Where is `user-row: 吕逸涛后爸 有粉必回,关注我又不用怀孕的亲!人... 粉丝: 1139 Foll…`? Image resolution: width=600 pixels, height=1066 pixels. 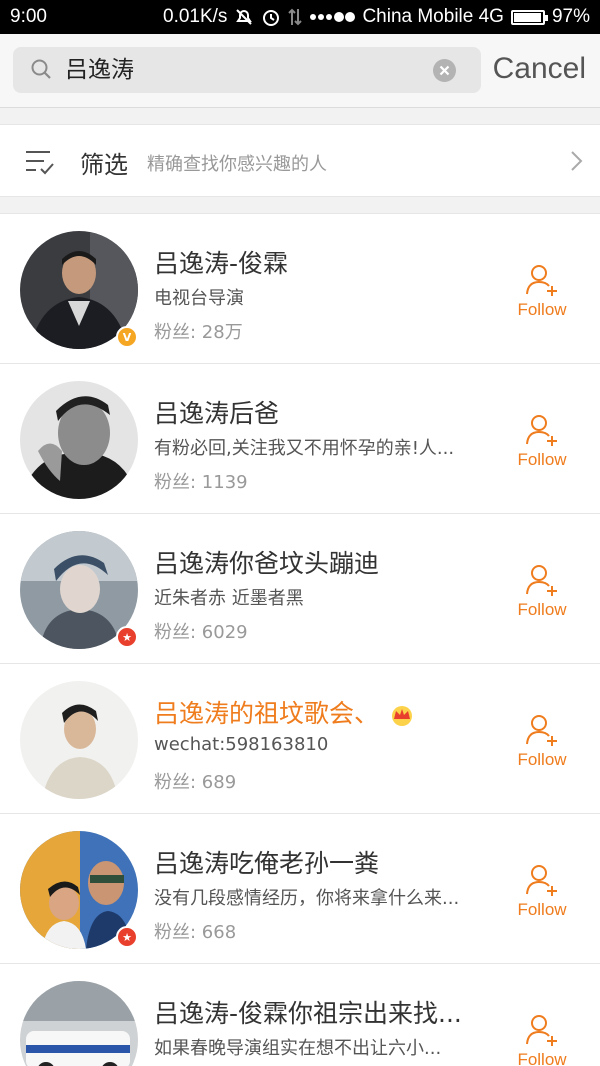 user-row: 吕逸涛后爸 有粉必回,关注我又不用怀孕的亲!人... 粉丝: 1139 Foll… is located at coordinates (300, 439).